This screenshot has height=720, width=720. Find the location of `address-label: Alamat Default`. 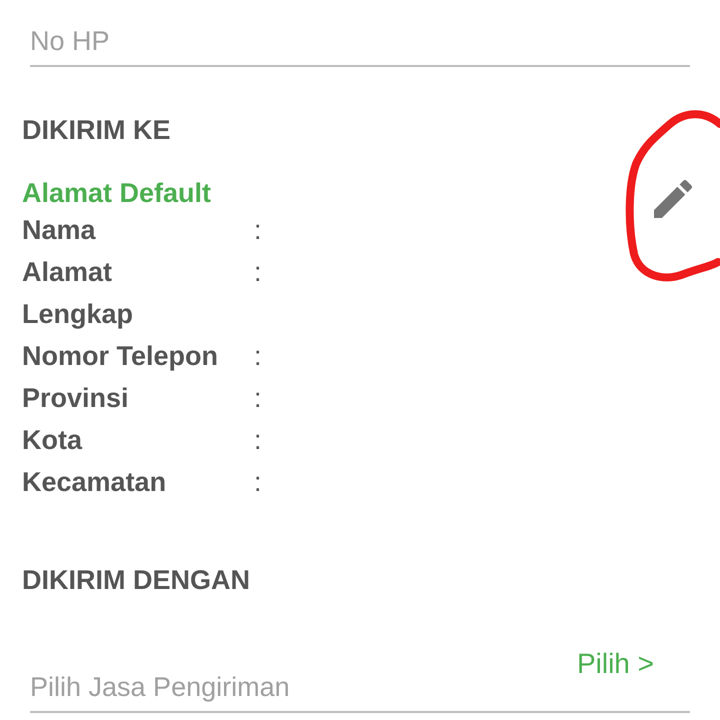

address-label: Alamat Default is located at coordinates (117, 193).